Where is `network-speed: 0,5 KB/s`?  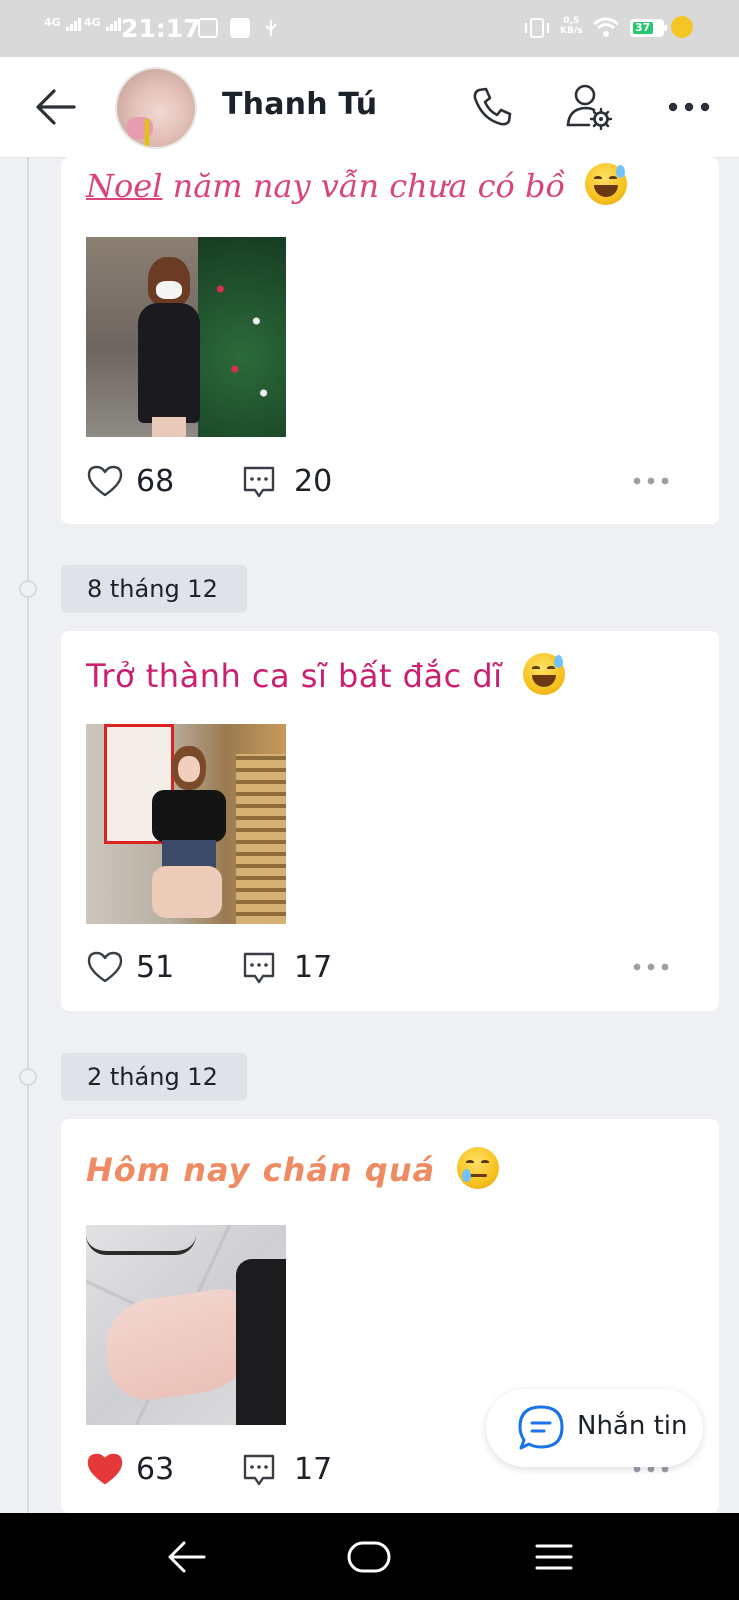 network-speed: 0,5 KB/s is located at coordinates (571, 26).